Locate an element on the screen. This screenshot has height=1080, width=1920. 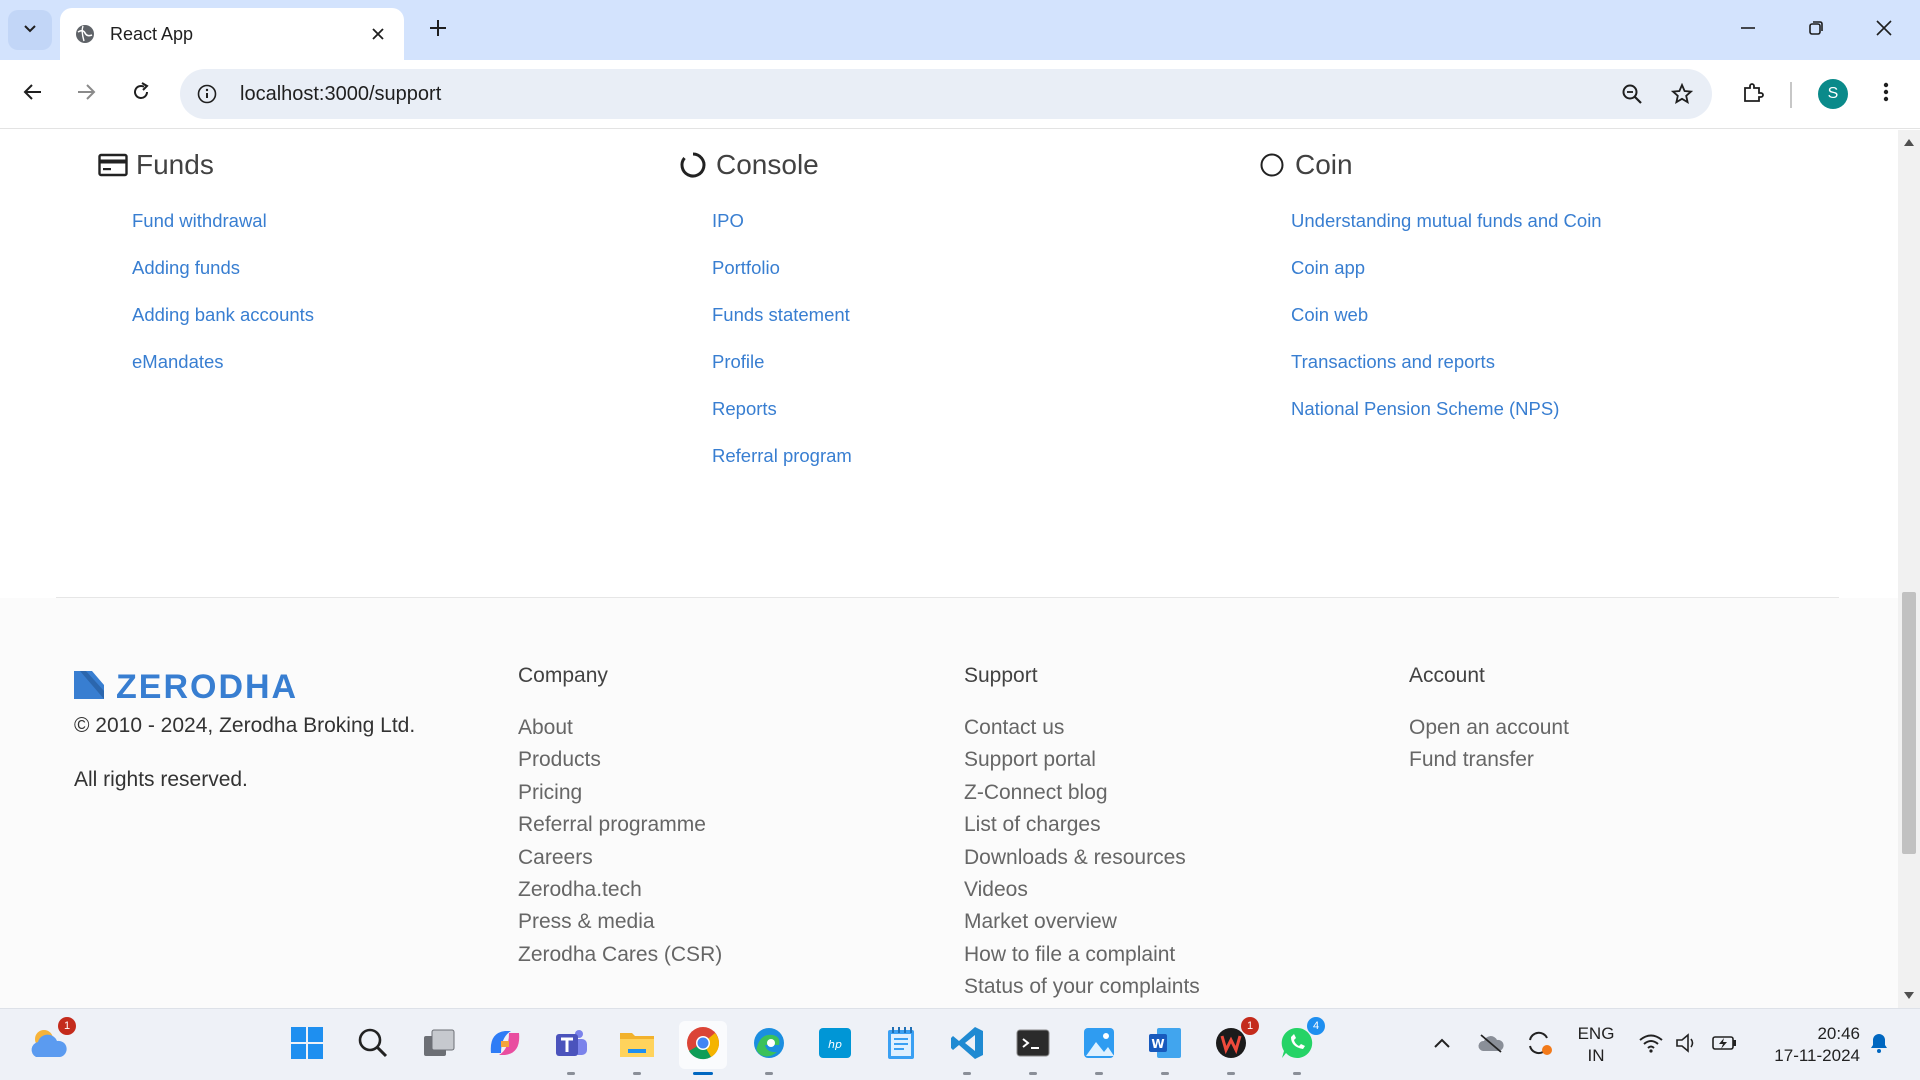
photos-app is located at coordinates (1099, 1048).